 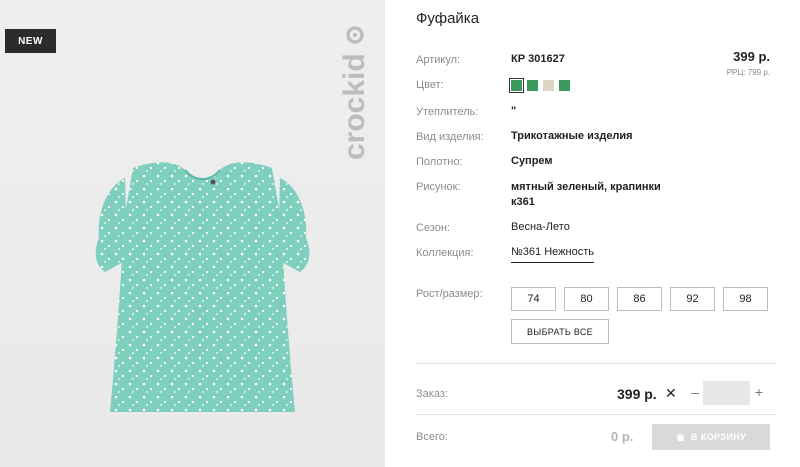 I want to click on cart-icon, so click(x=680, y=436).